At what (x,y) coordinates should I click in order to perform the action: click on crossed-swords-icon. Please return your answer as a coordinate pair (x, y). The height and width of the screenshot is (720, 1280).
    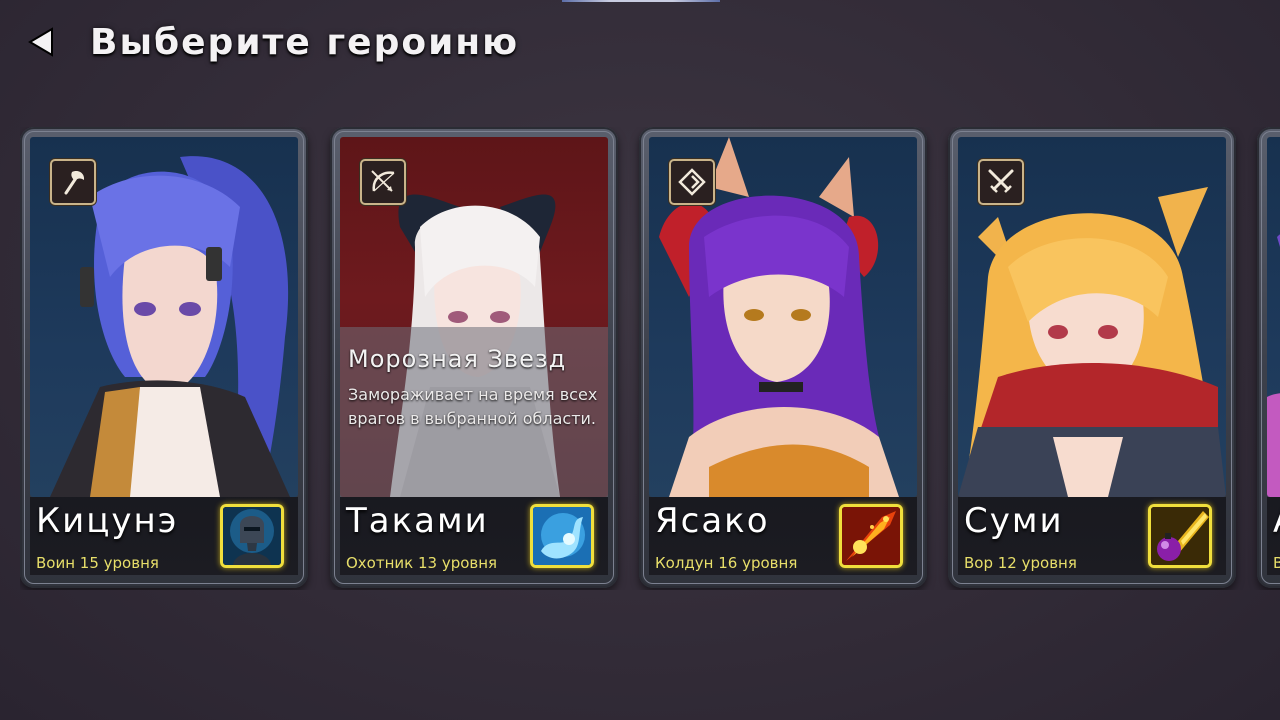
    Looking at the image, I should click on (1001, 181).